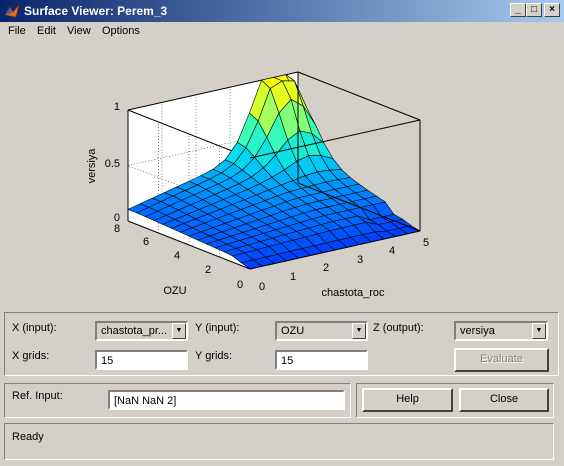 The width and height of the screenshot is (564, 466). I want to click on y-tick-label: 2, so click(208, 270).